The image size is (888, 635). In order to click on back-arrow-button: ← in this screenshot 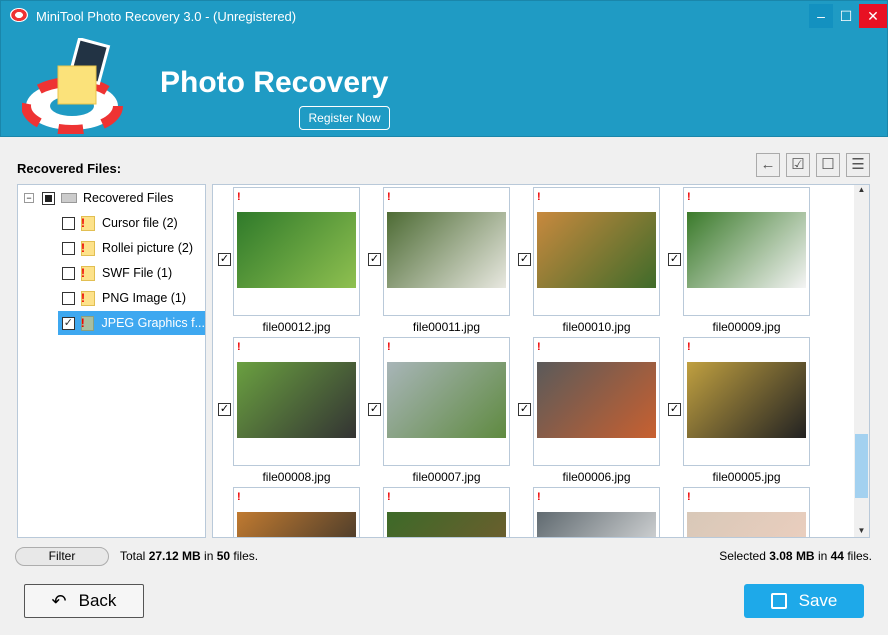, I will do `click(768, 165)`.